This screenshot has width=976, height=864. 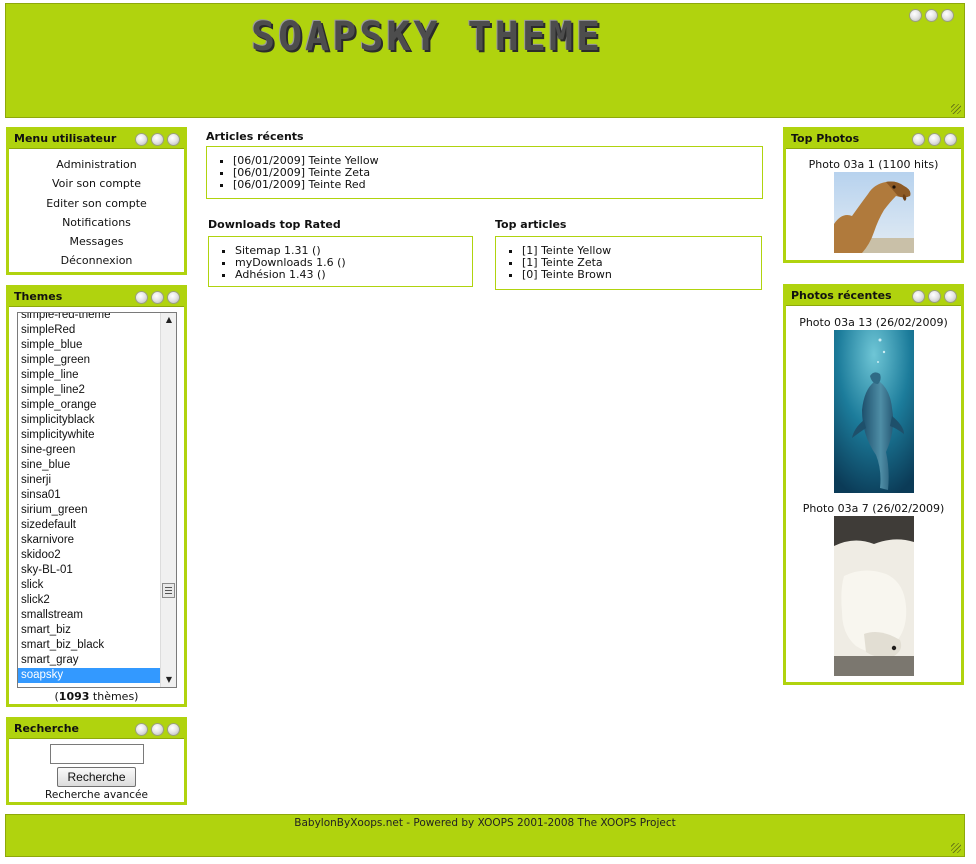 I want to click on search-button: Recherche, so click(x=96, y=777).